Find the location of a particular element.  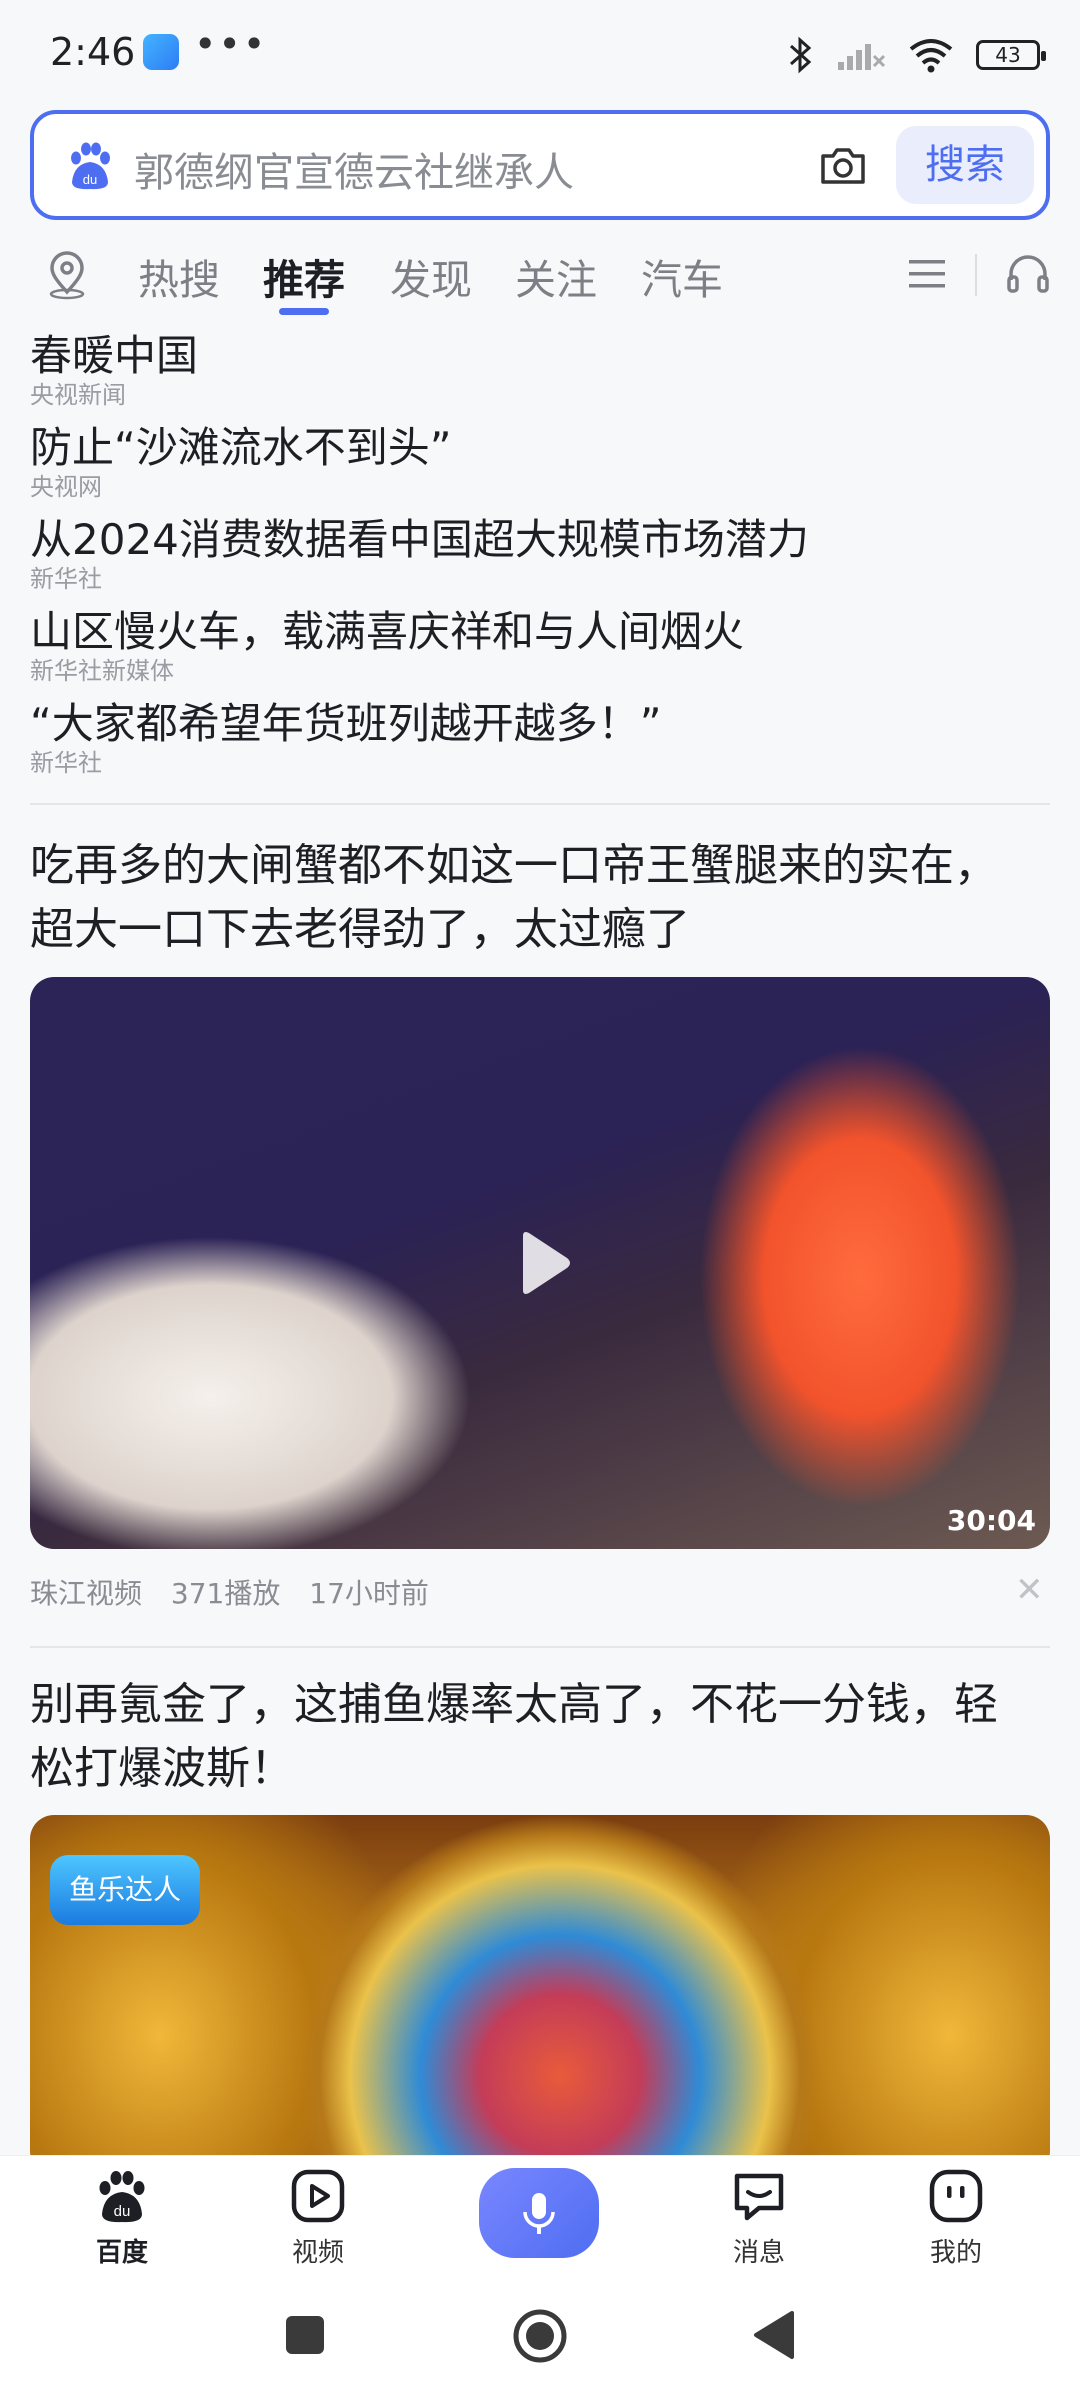

nav-label: 百度 is located at coordinates (121, 2253).